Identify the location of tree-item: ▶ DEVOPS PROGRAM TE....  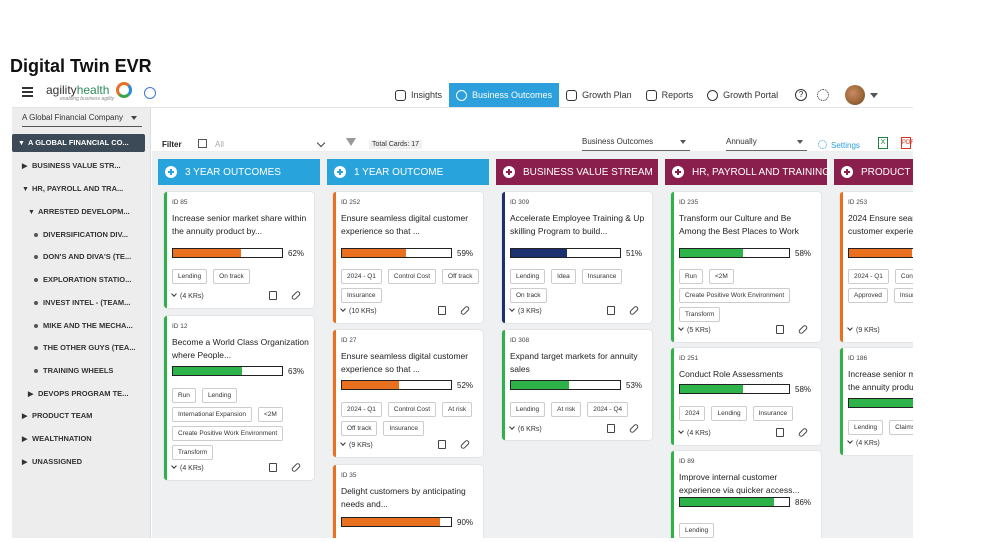
(78, 394).